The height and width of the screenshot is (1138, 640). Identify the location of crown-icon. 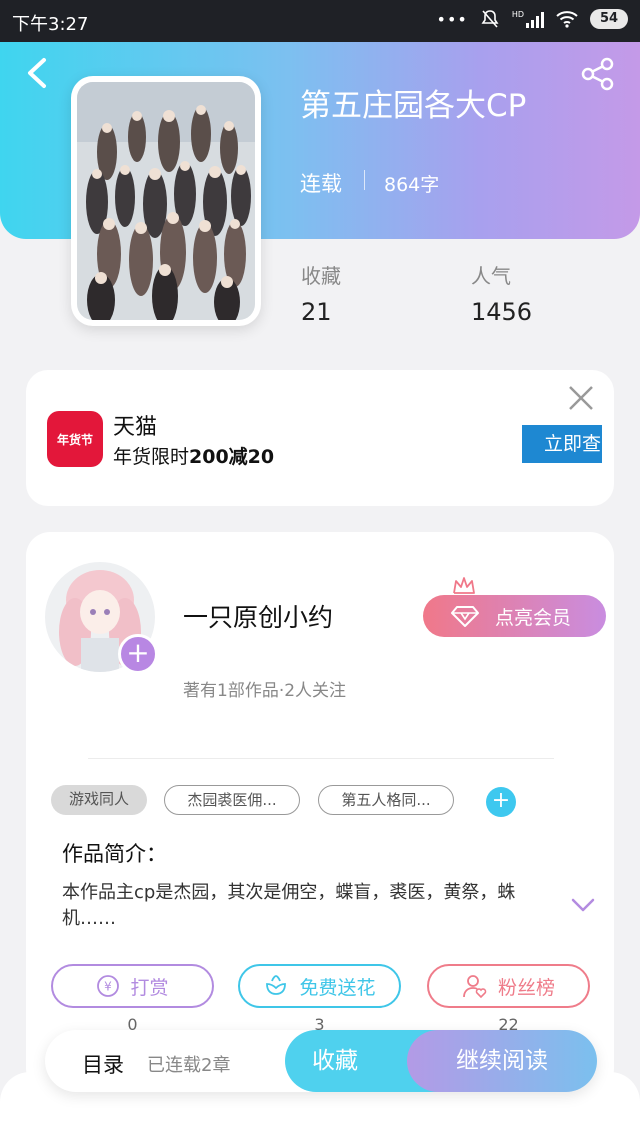
(464, 585).